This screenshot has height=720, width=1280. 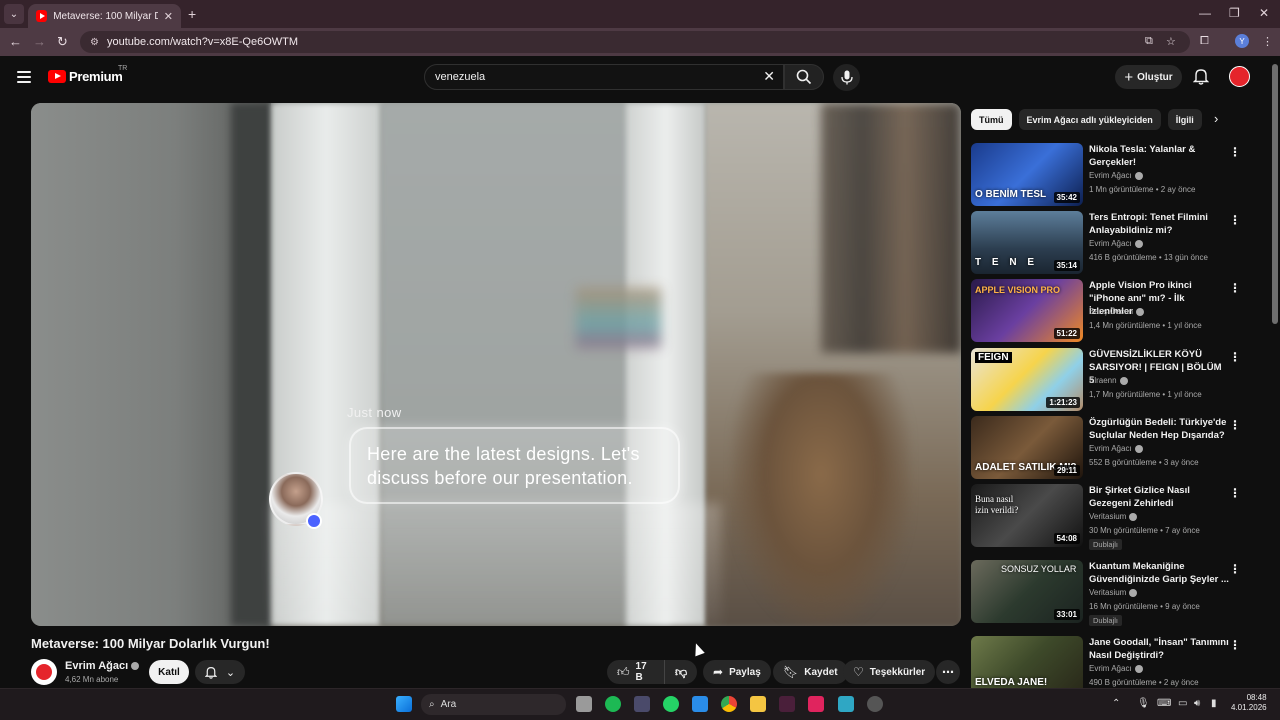 I want to click on chevron-right-icon: ›, so click(x=1216, y=118).